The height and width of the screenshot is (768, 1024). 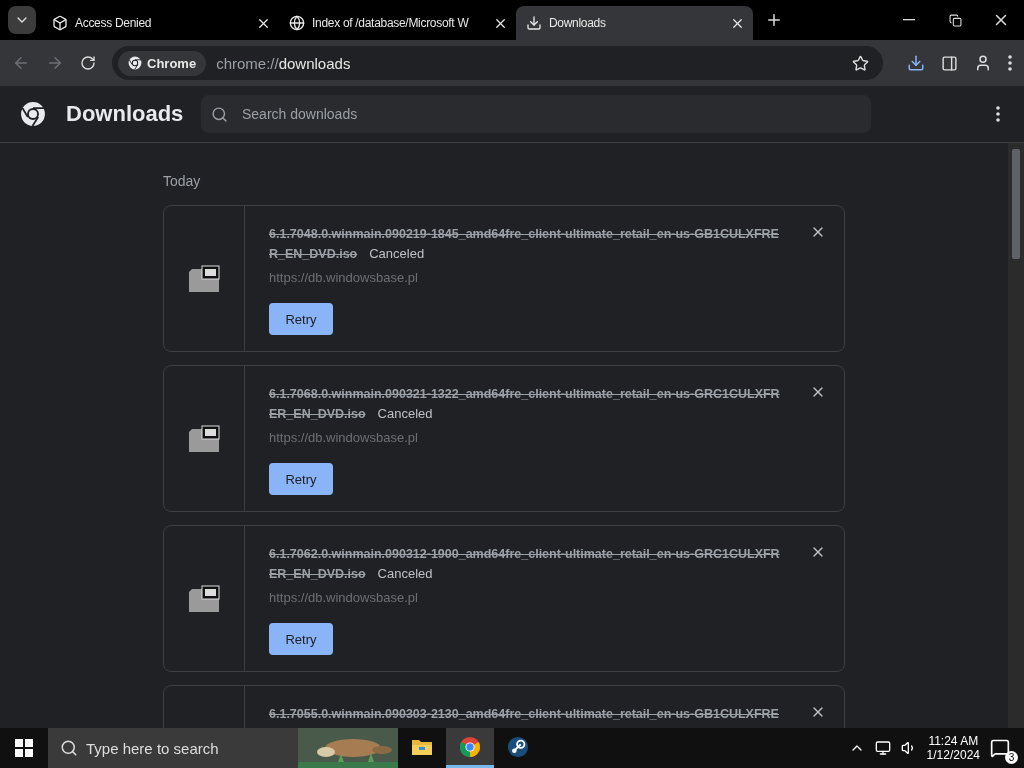 What do you see at coordinates (634, 23) in the screenshot?
I see `browser-tab: Downloads` at bounding box center [634, 23].